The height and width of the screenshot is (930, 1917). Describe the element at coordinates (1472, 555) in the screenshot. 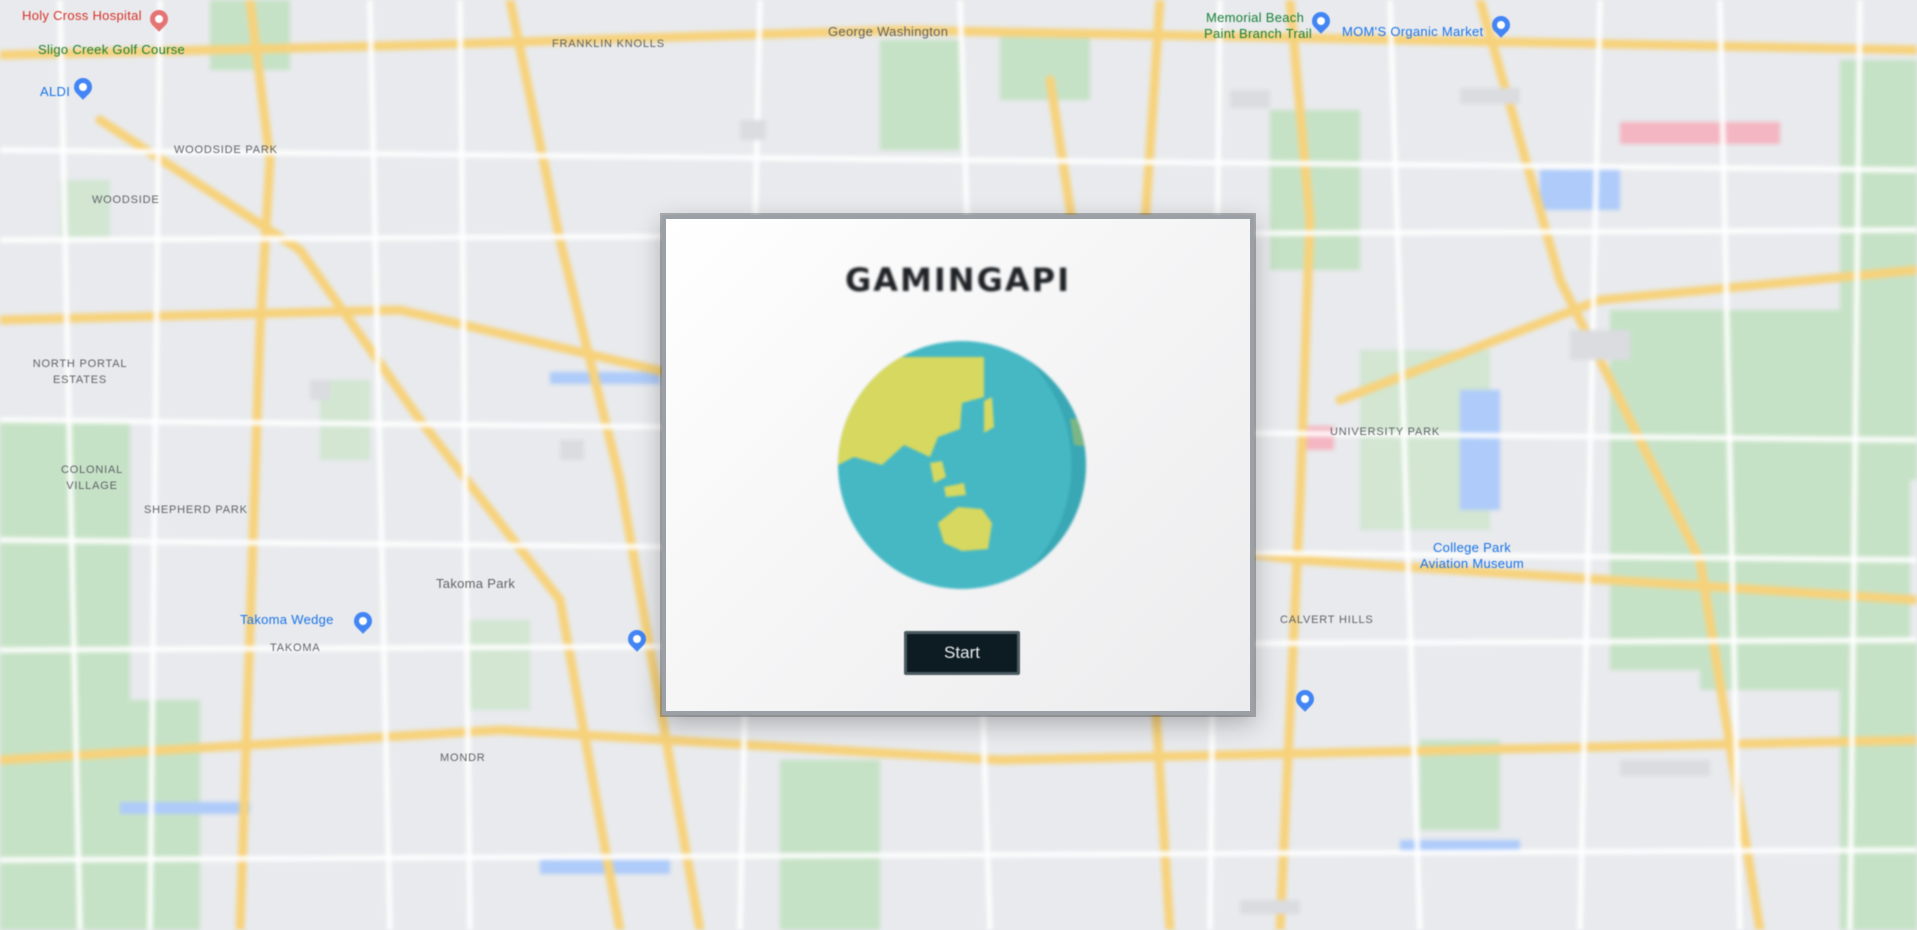

I see `map-label-college-park: College Park Aviation Museum` at that location.